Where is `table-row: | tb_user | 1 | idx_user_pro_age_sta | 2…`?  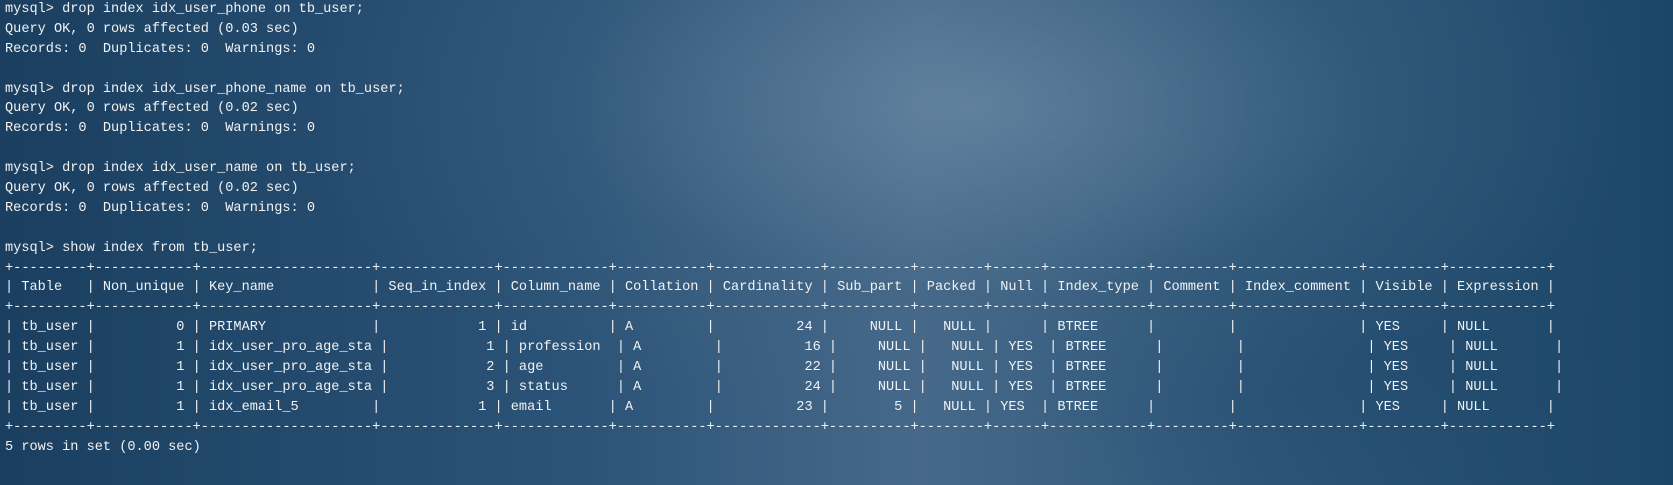
table-row: | tb_user | 1 | idx_user_pro_age_sta | 2… is located at coordinates (784, 368).